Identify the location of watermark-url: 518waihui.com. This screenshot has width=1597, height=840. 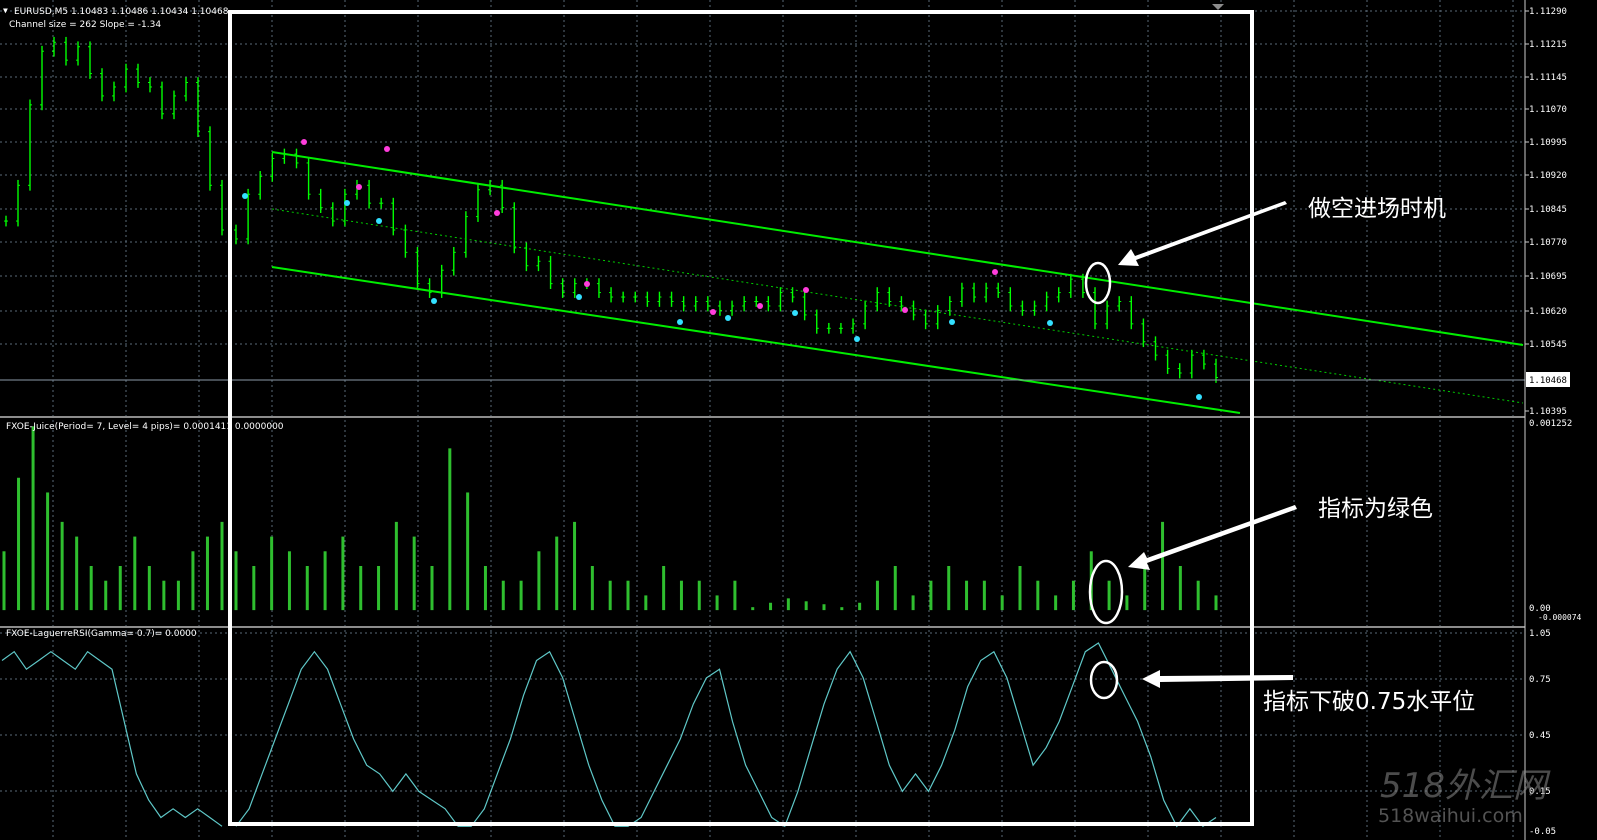
(1450, 816).